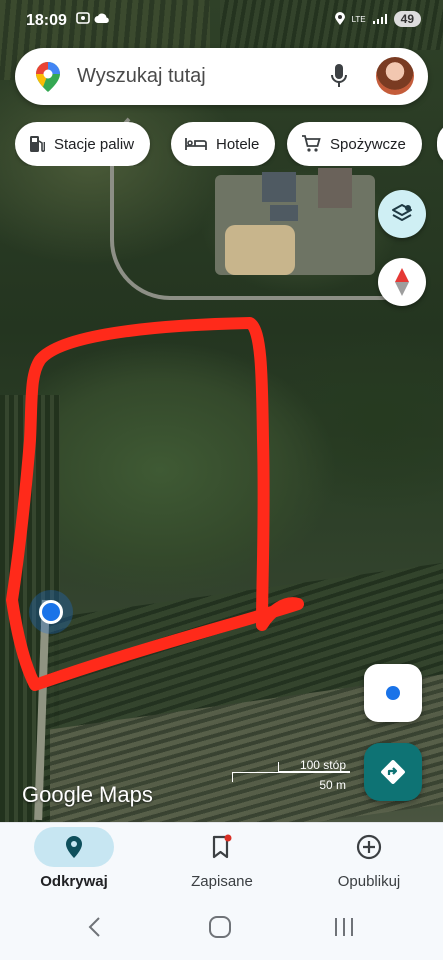  Describe the element at coordinates (87, 794) in the screenshot. I see `google-maps-logo: Google Maps` at that location.